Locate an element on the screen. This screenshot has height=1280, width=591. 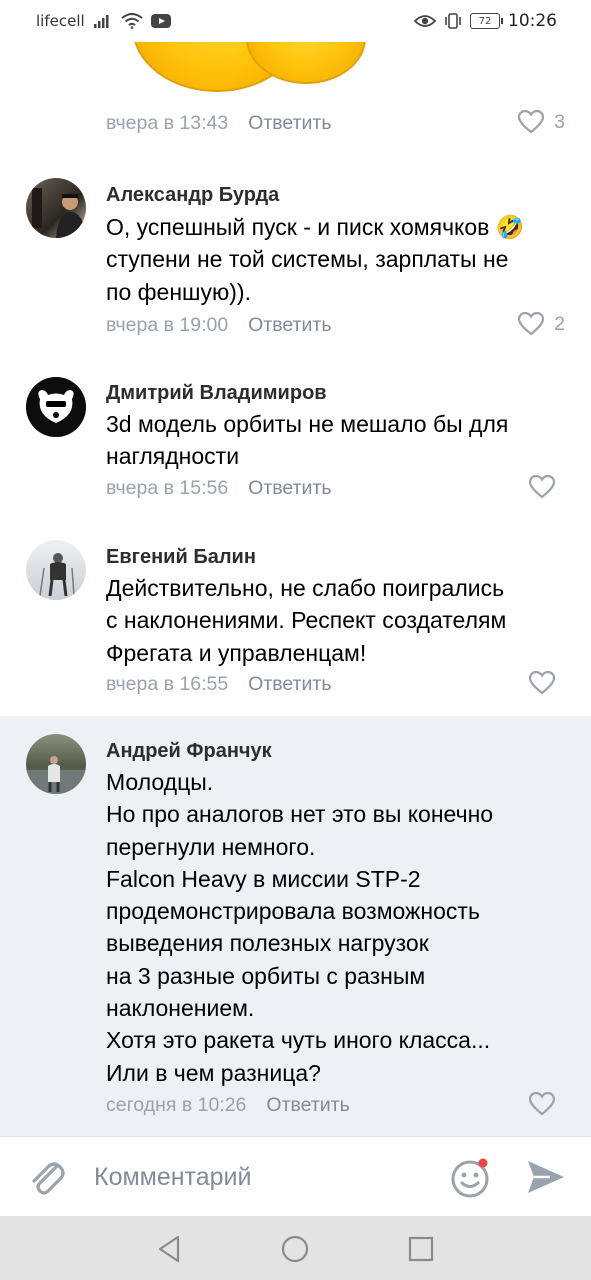
like-button: 2 is located at coordinates (541, 324).